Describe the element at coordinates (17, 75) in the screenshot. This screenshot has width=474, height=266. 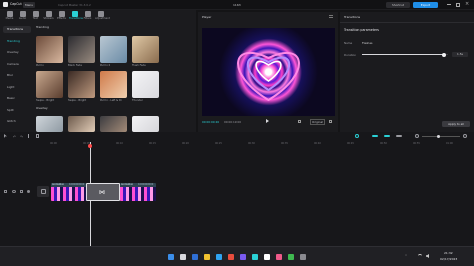
I see `nav-item-blur: Blur` at that location.